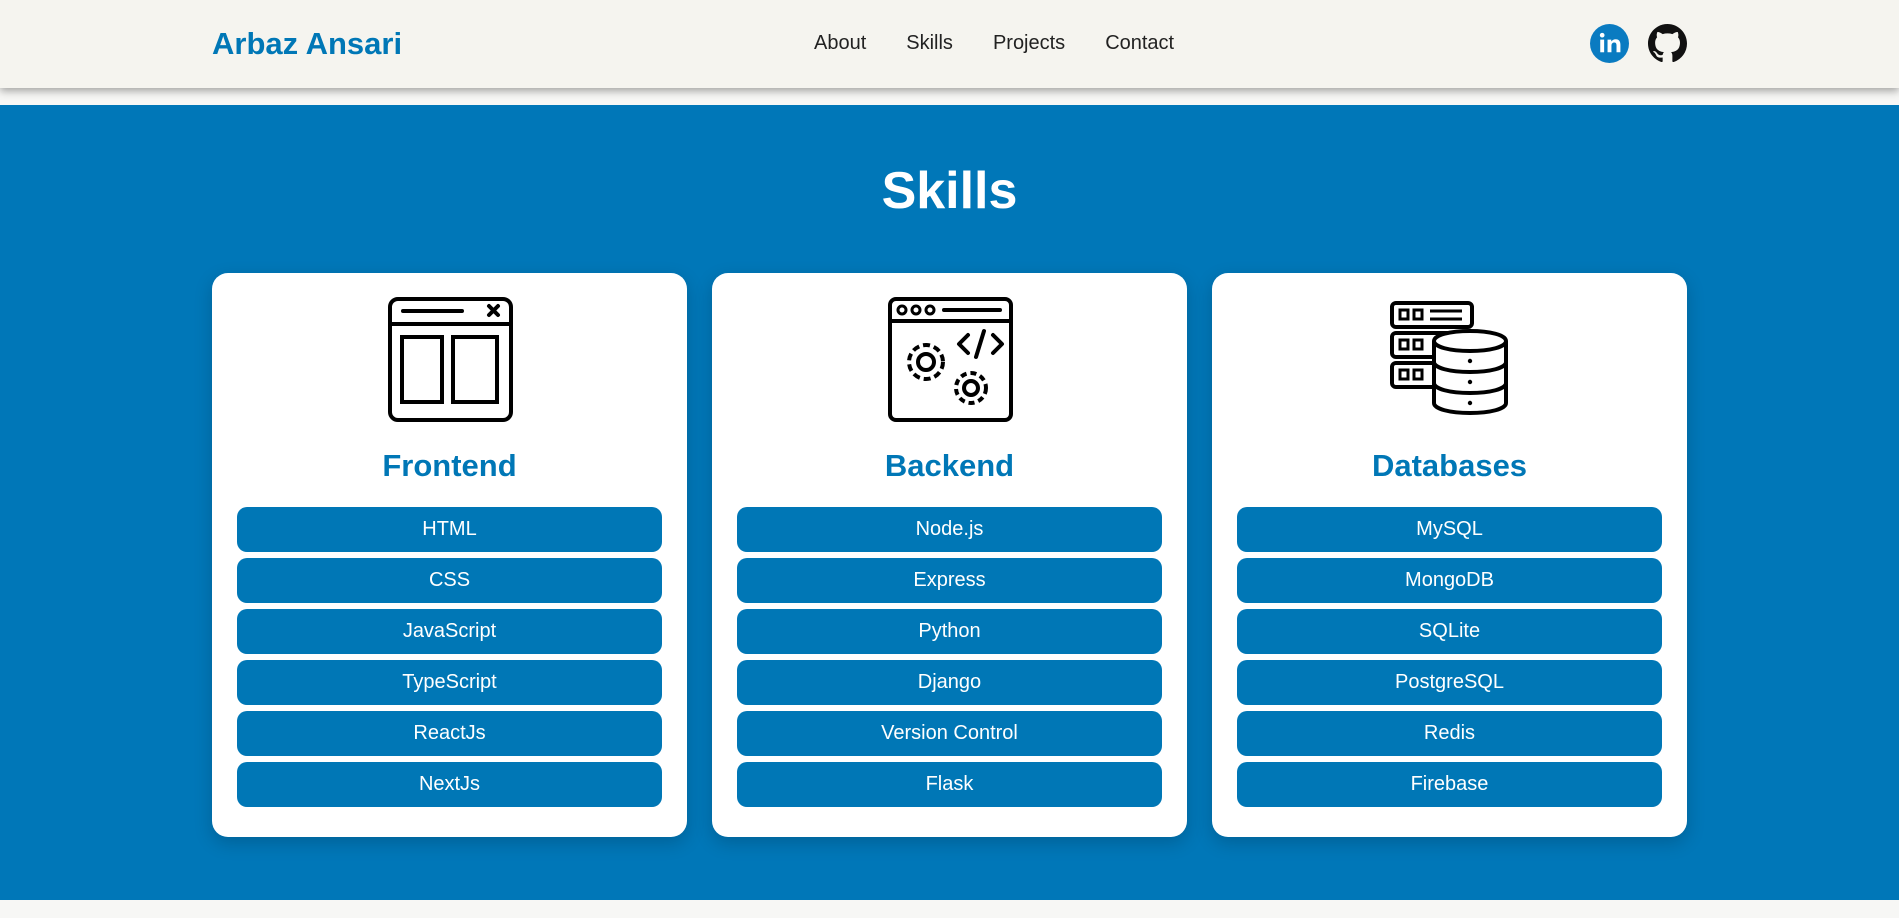 The height and width of the screenshot is (918, 1899). What do you see at coordinates (1449, 733) in the screenshot?
I see `skill-item: Redis` at bounding box center [1449, 733].